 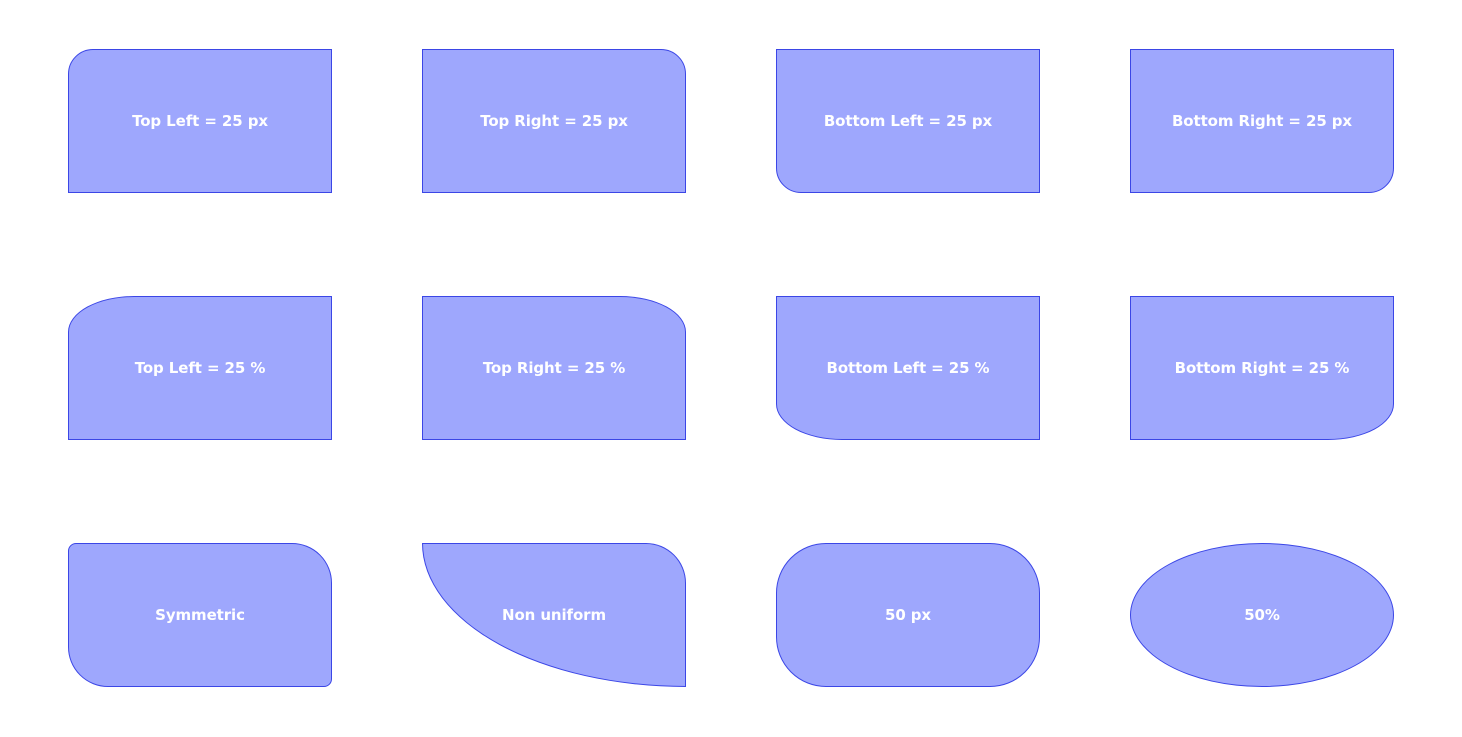 I want to click on box-bottom-left-25px: Bottom Left = 25 px, so click(x=908, y=121).